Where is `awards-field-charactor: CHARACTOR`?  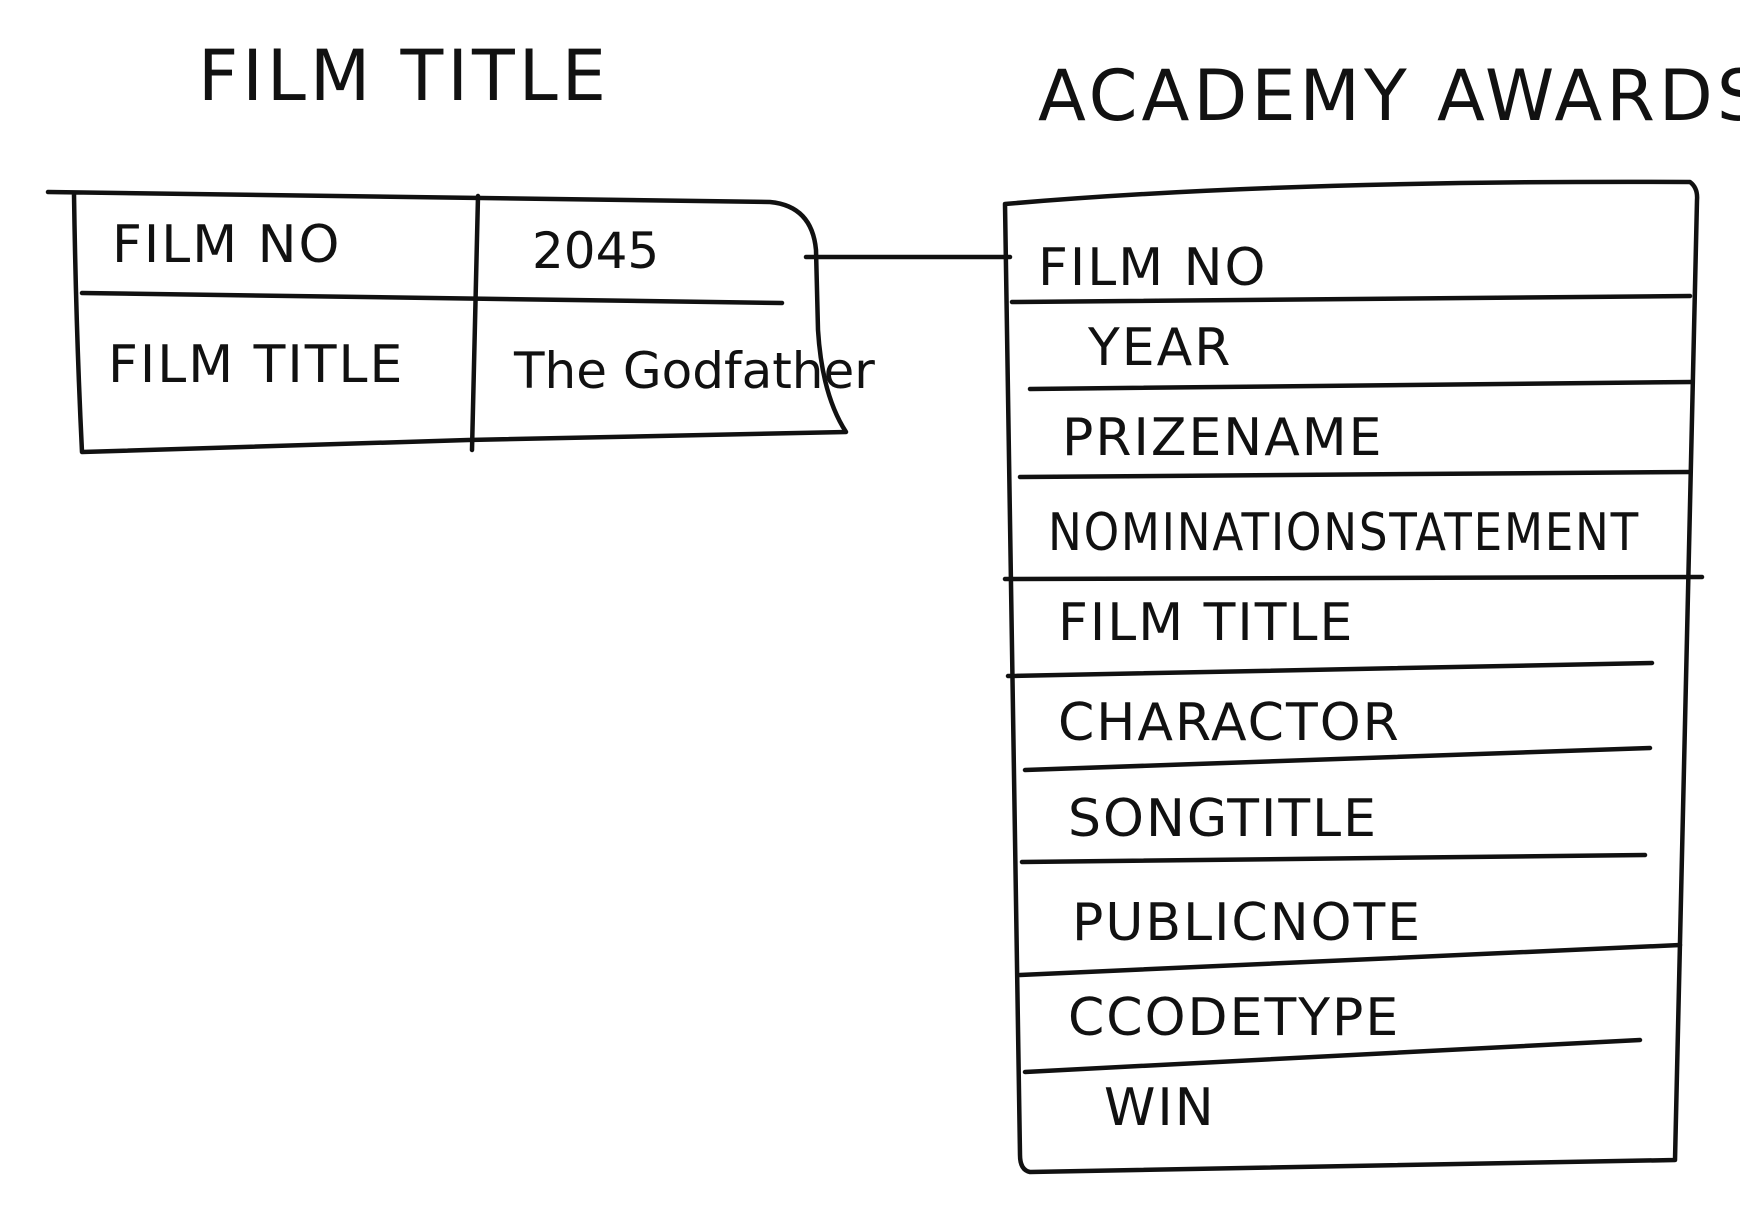 awards-field-charactor: CHARACTOR is located at coordinates (1229, 723).